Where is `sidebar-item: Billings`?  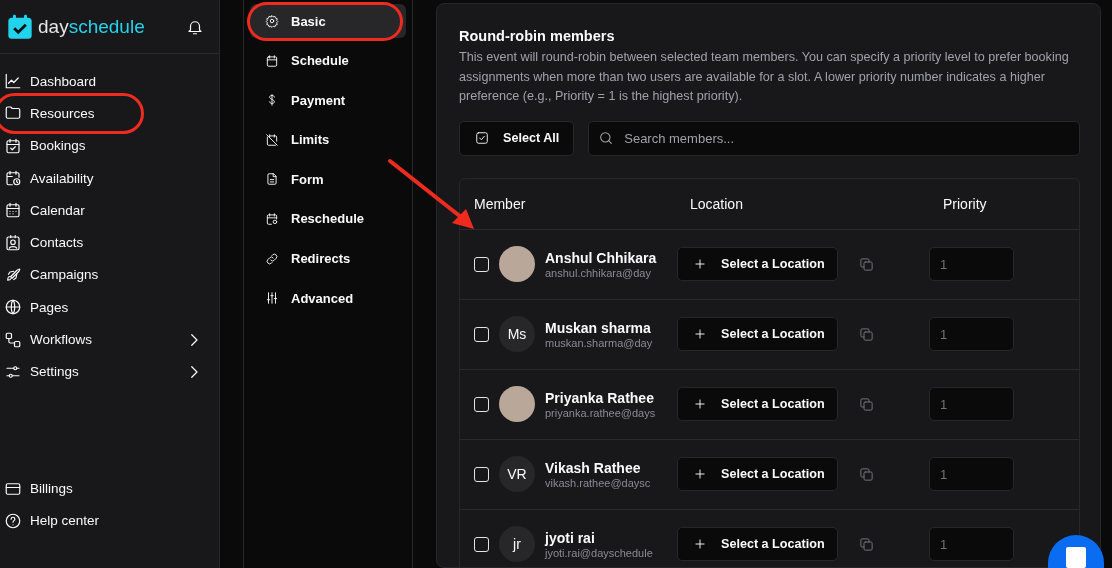 sidebar-item: Billings is located at coordinates (109, 488).